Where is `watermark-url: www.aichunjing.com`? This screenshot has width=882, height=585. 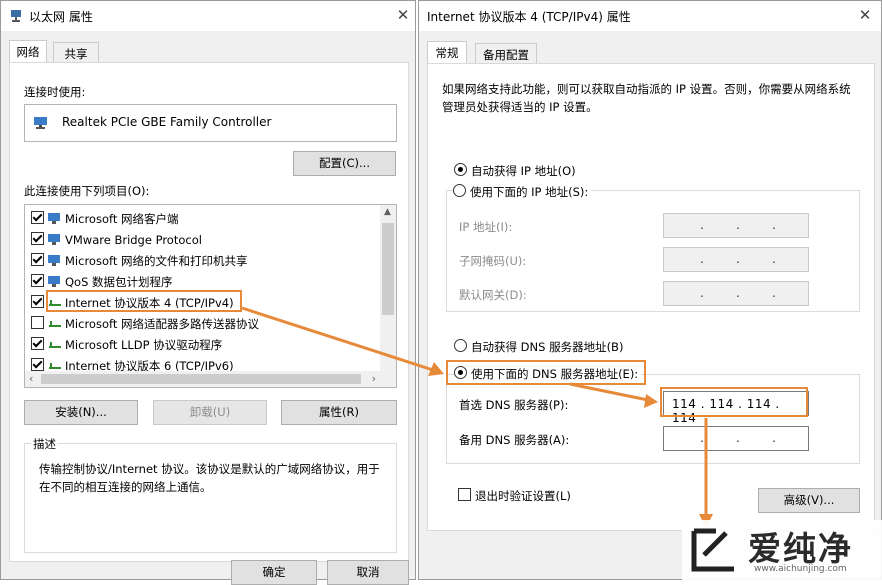 watermark-url: www.aichunjing.com is located at coordinates (800, 569).